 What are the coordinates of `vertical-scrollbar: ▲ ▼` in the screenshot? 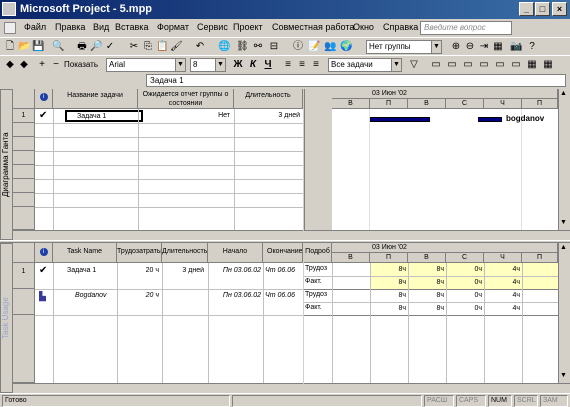 It's located at (564, 313).